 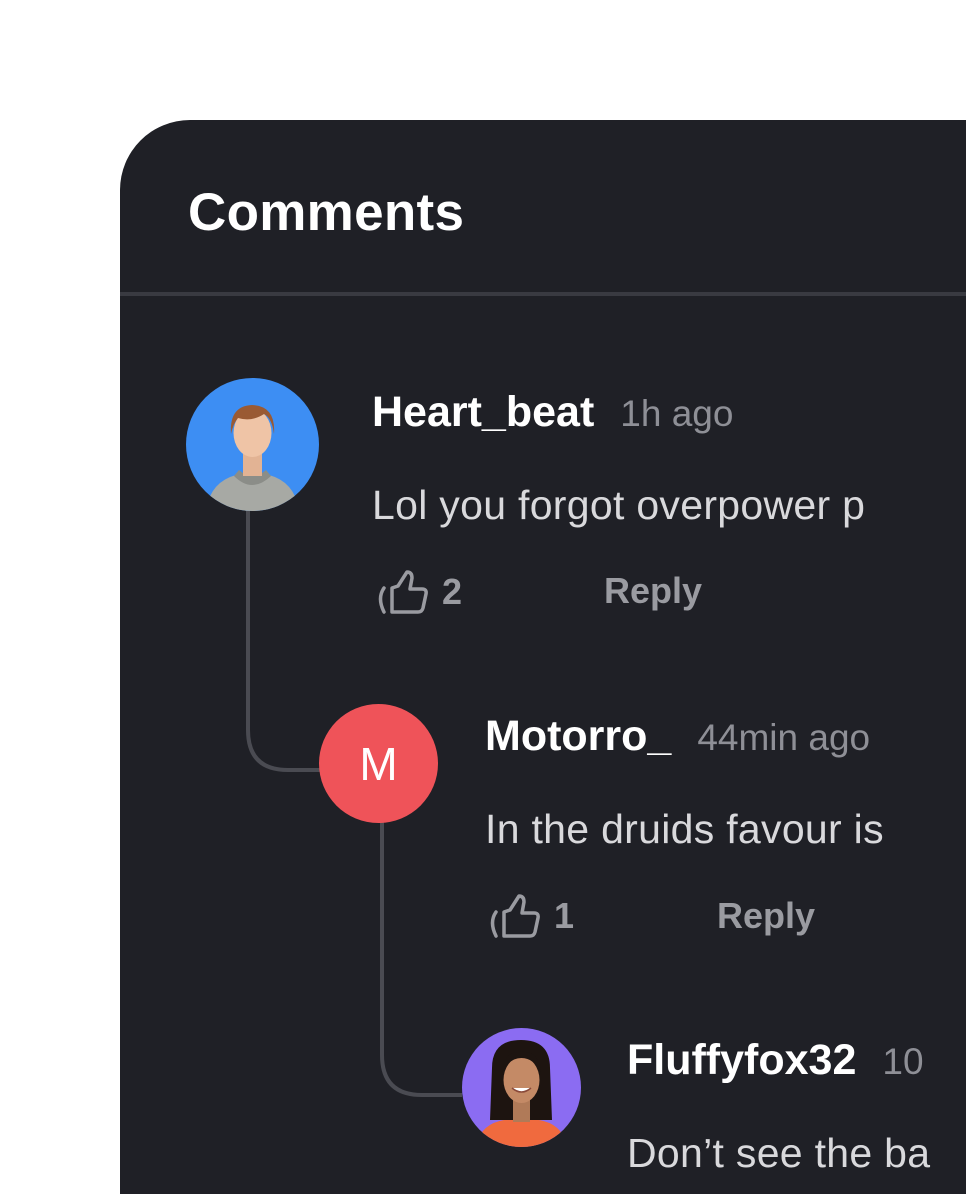 I want to click on like-button: 2, so click(x=418, y=592).